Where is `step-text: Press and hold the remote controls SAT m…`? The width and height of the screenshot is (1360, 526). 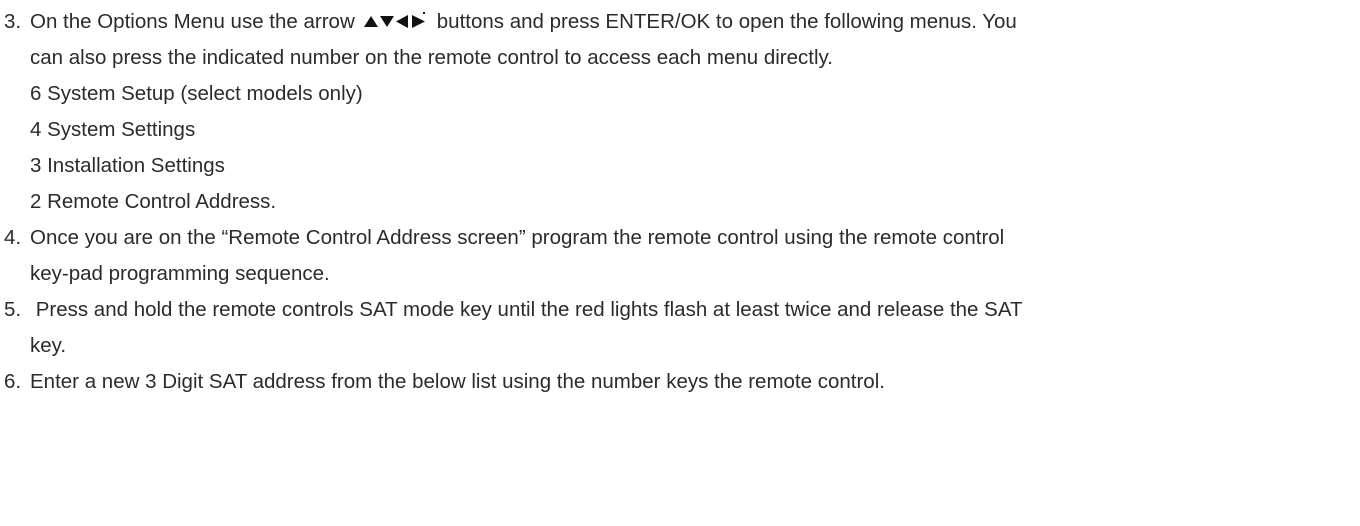
step-text: Press and hold the remote controls SAT m… is located at coordinates (526, 309).